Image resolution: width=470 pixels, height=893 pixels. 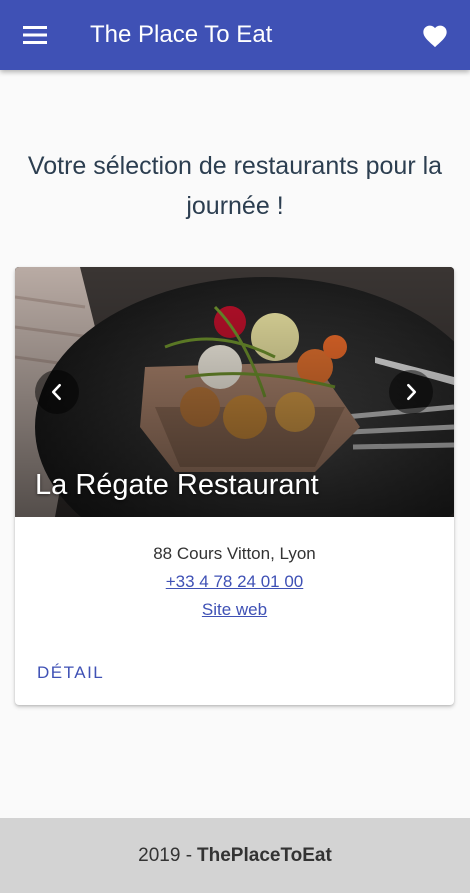 I want to click on menu-icon, so click(x=35, y=35).